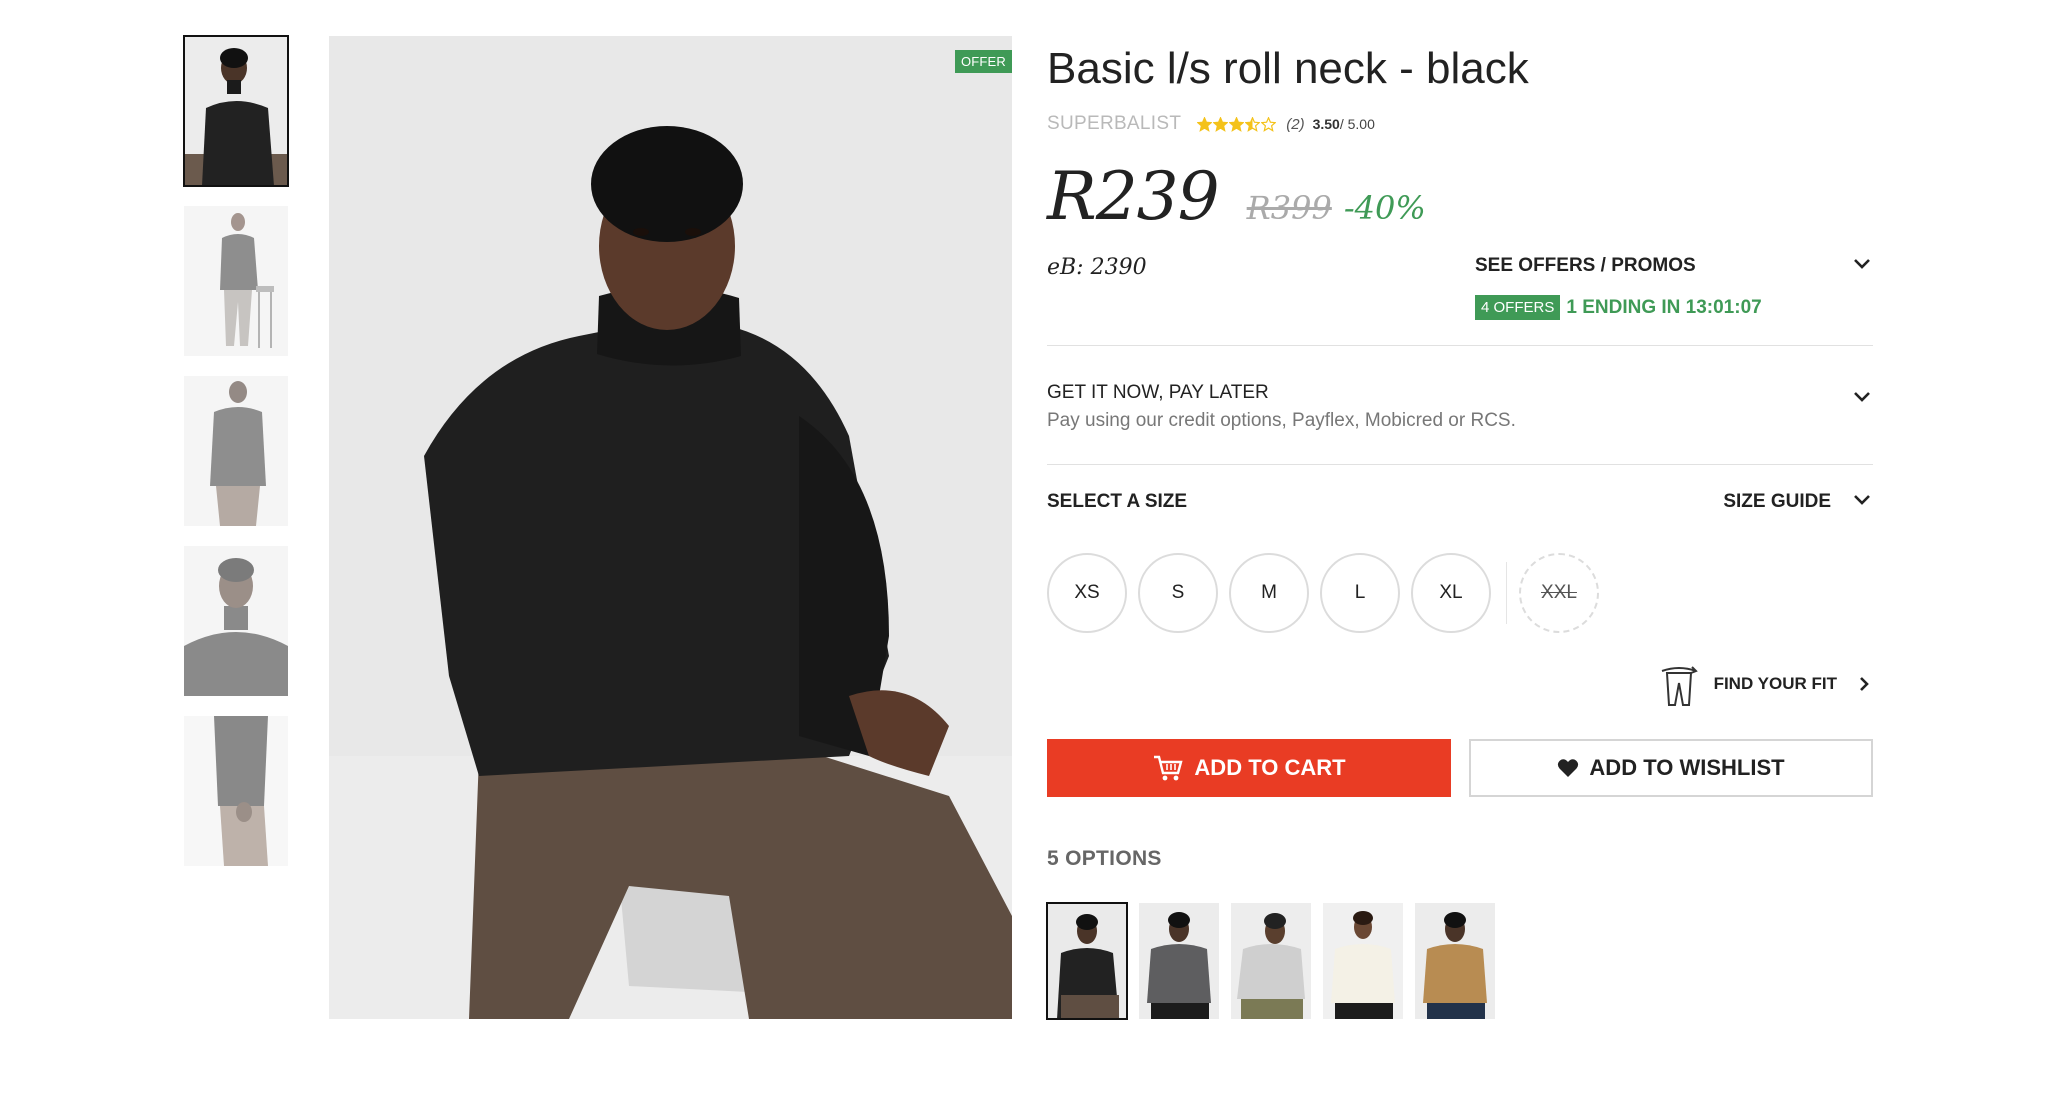 Image resolution: width=2048 pixels, height=1094 pixels. Describe the element at coordinates (1864, 684) in the screenshot. I see `chevron-right-icon` at that location.